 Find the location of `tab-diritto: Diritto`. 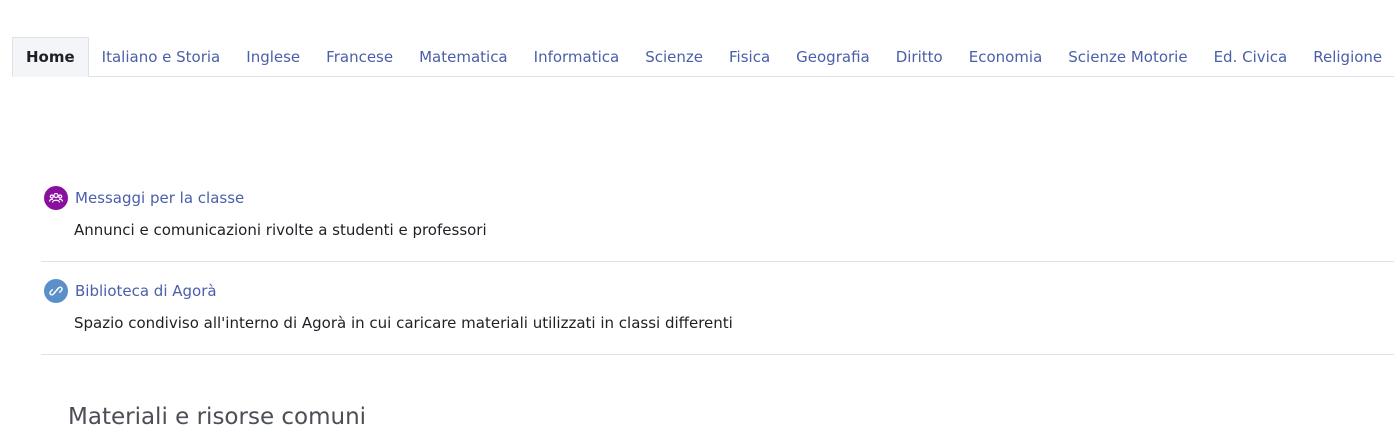

tab-diritto: Diritto is located at coordinates (919, 56).